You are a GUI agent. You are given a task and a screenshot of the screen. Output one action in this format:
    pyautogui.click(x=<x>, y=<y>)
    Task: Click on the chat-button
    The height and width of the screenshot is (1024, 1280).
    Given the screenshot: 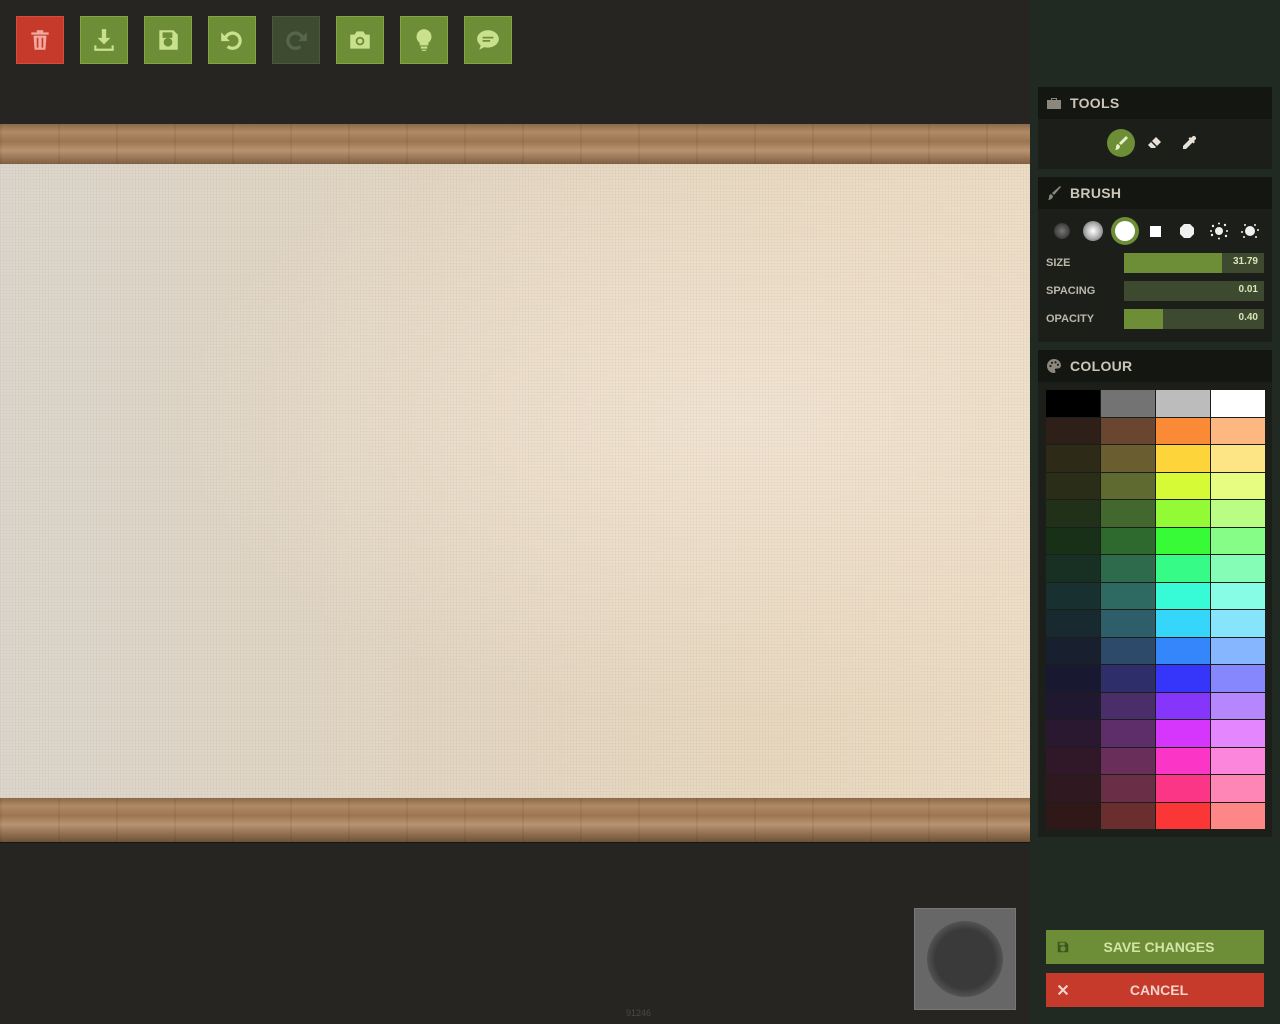 What is the action you would take?
    pyautogui.click(x=488, y=40)
    